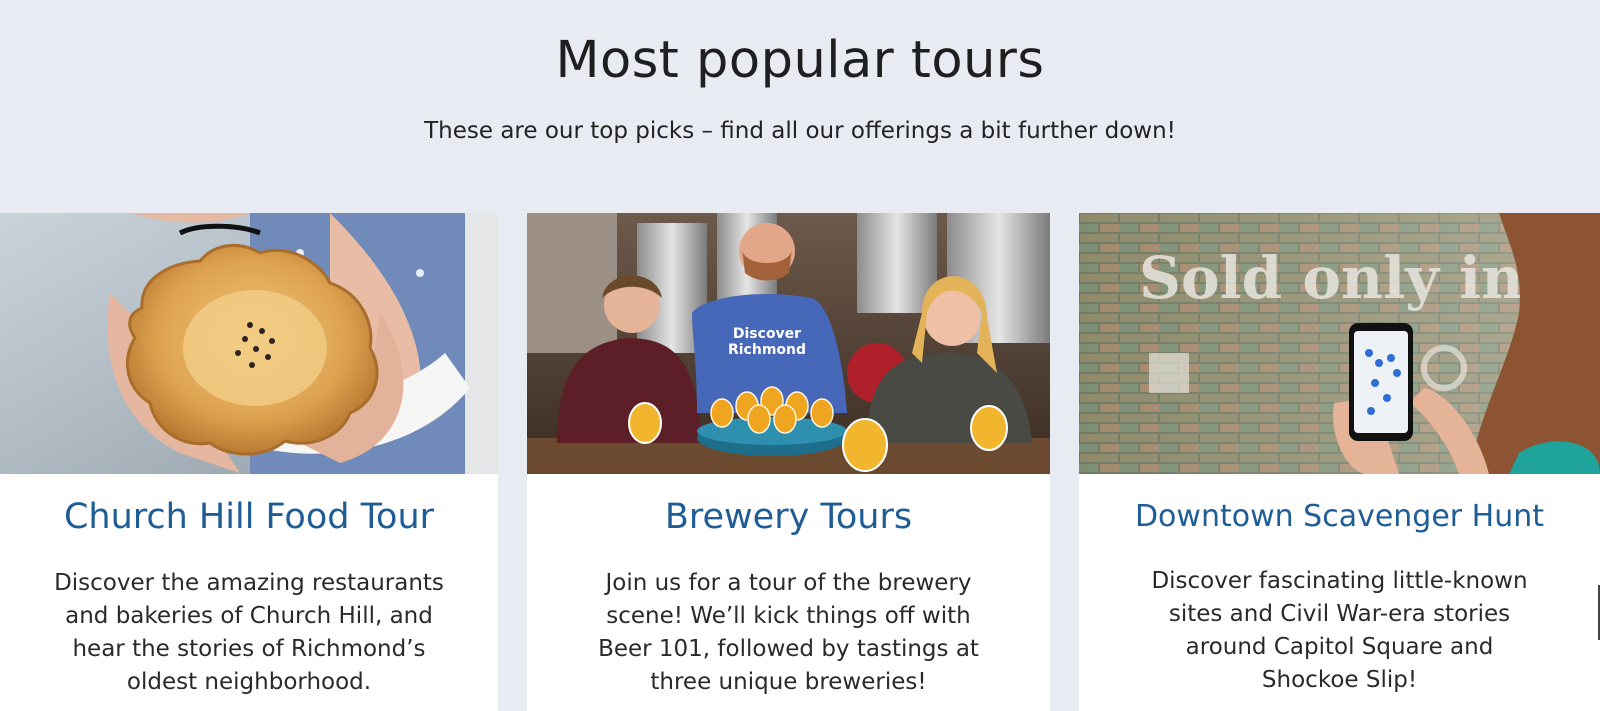 This screenshot has width=1600, height=711. Describe the element at coordinates (249, 649) in the screenshot. I see `description-line: hear the stories of Richmond’s` at that location.